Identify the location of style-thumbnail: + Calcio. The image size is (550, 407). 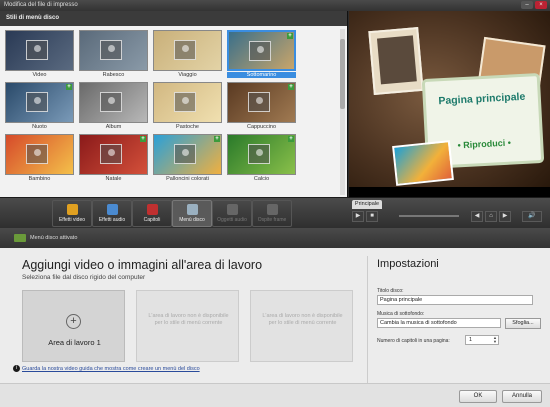
(261, 159).